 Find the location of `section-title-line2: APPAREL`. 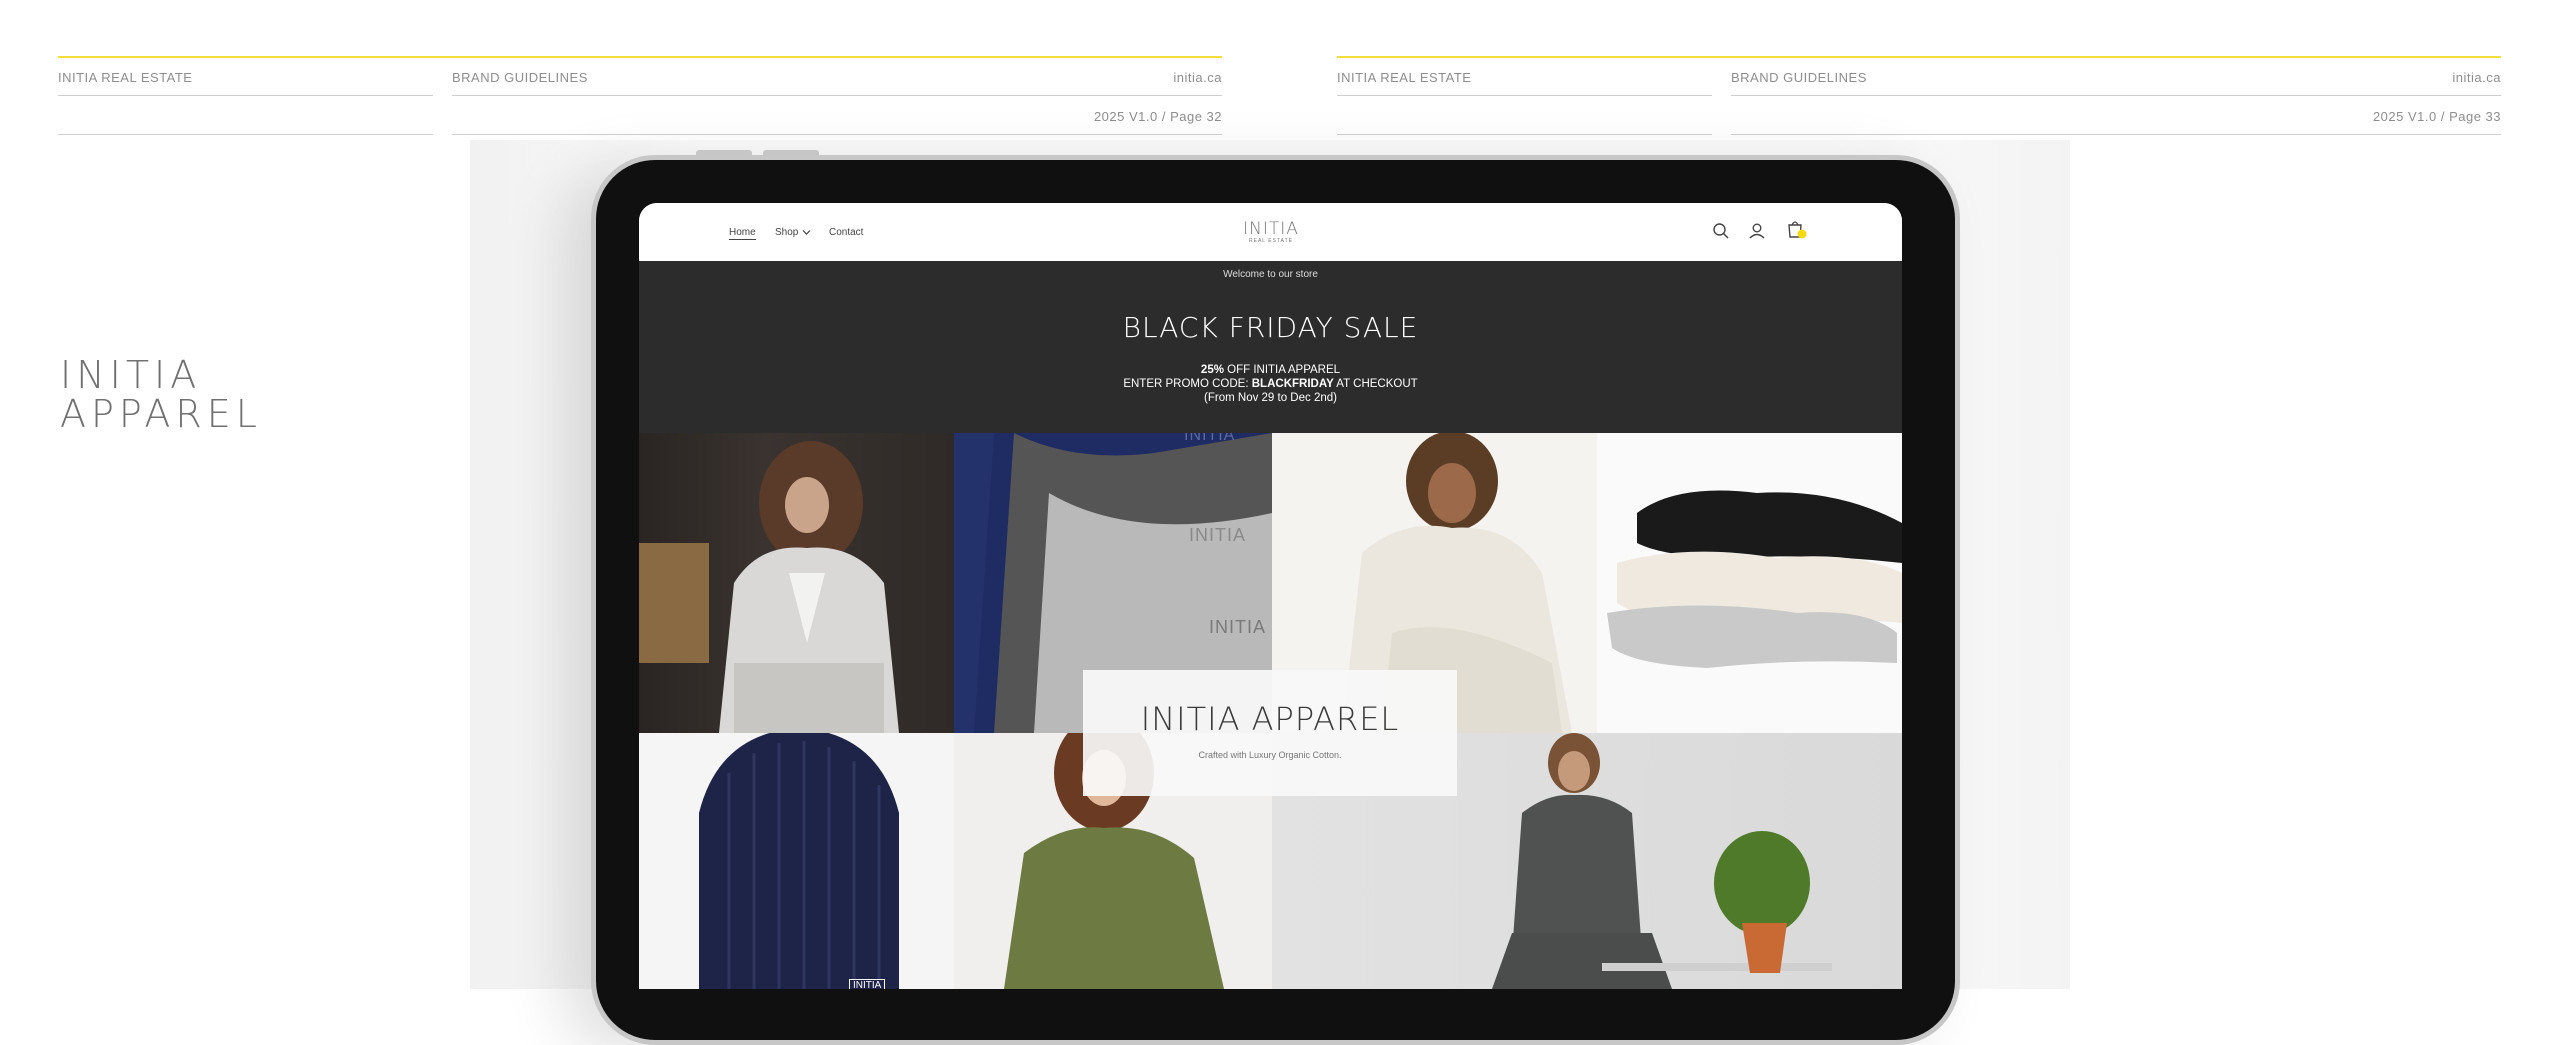

section-title-line2: APPAREL is located at coordinates (161, 414).